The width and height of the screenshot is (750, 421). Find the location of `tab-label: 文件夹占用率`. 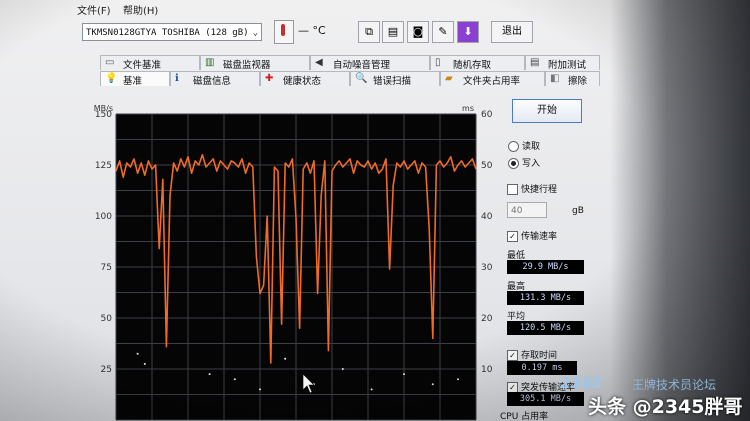

tab-label: 文件夹占用率 is located at coordinates (492, 81).